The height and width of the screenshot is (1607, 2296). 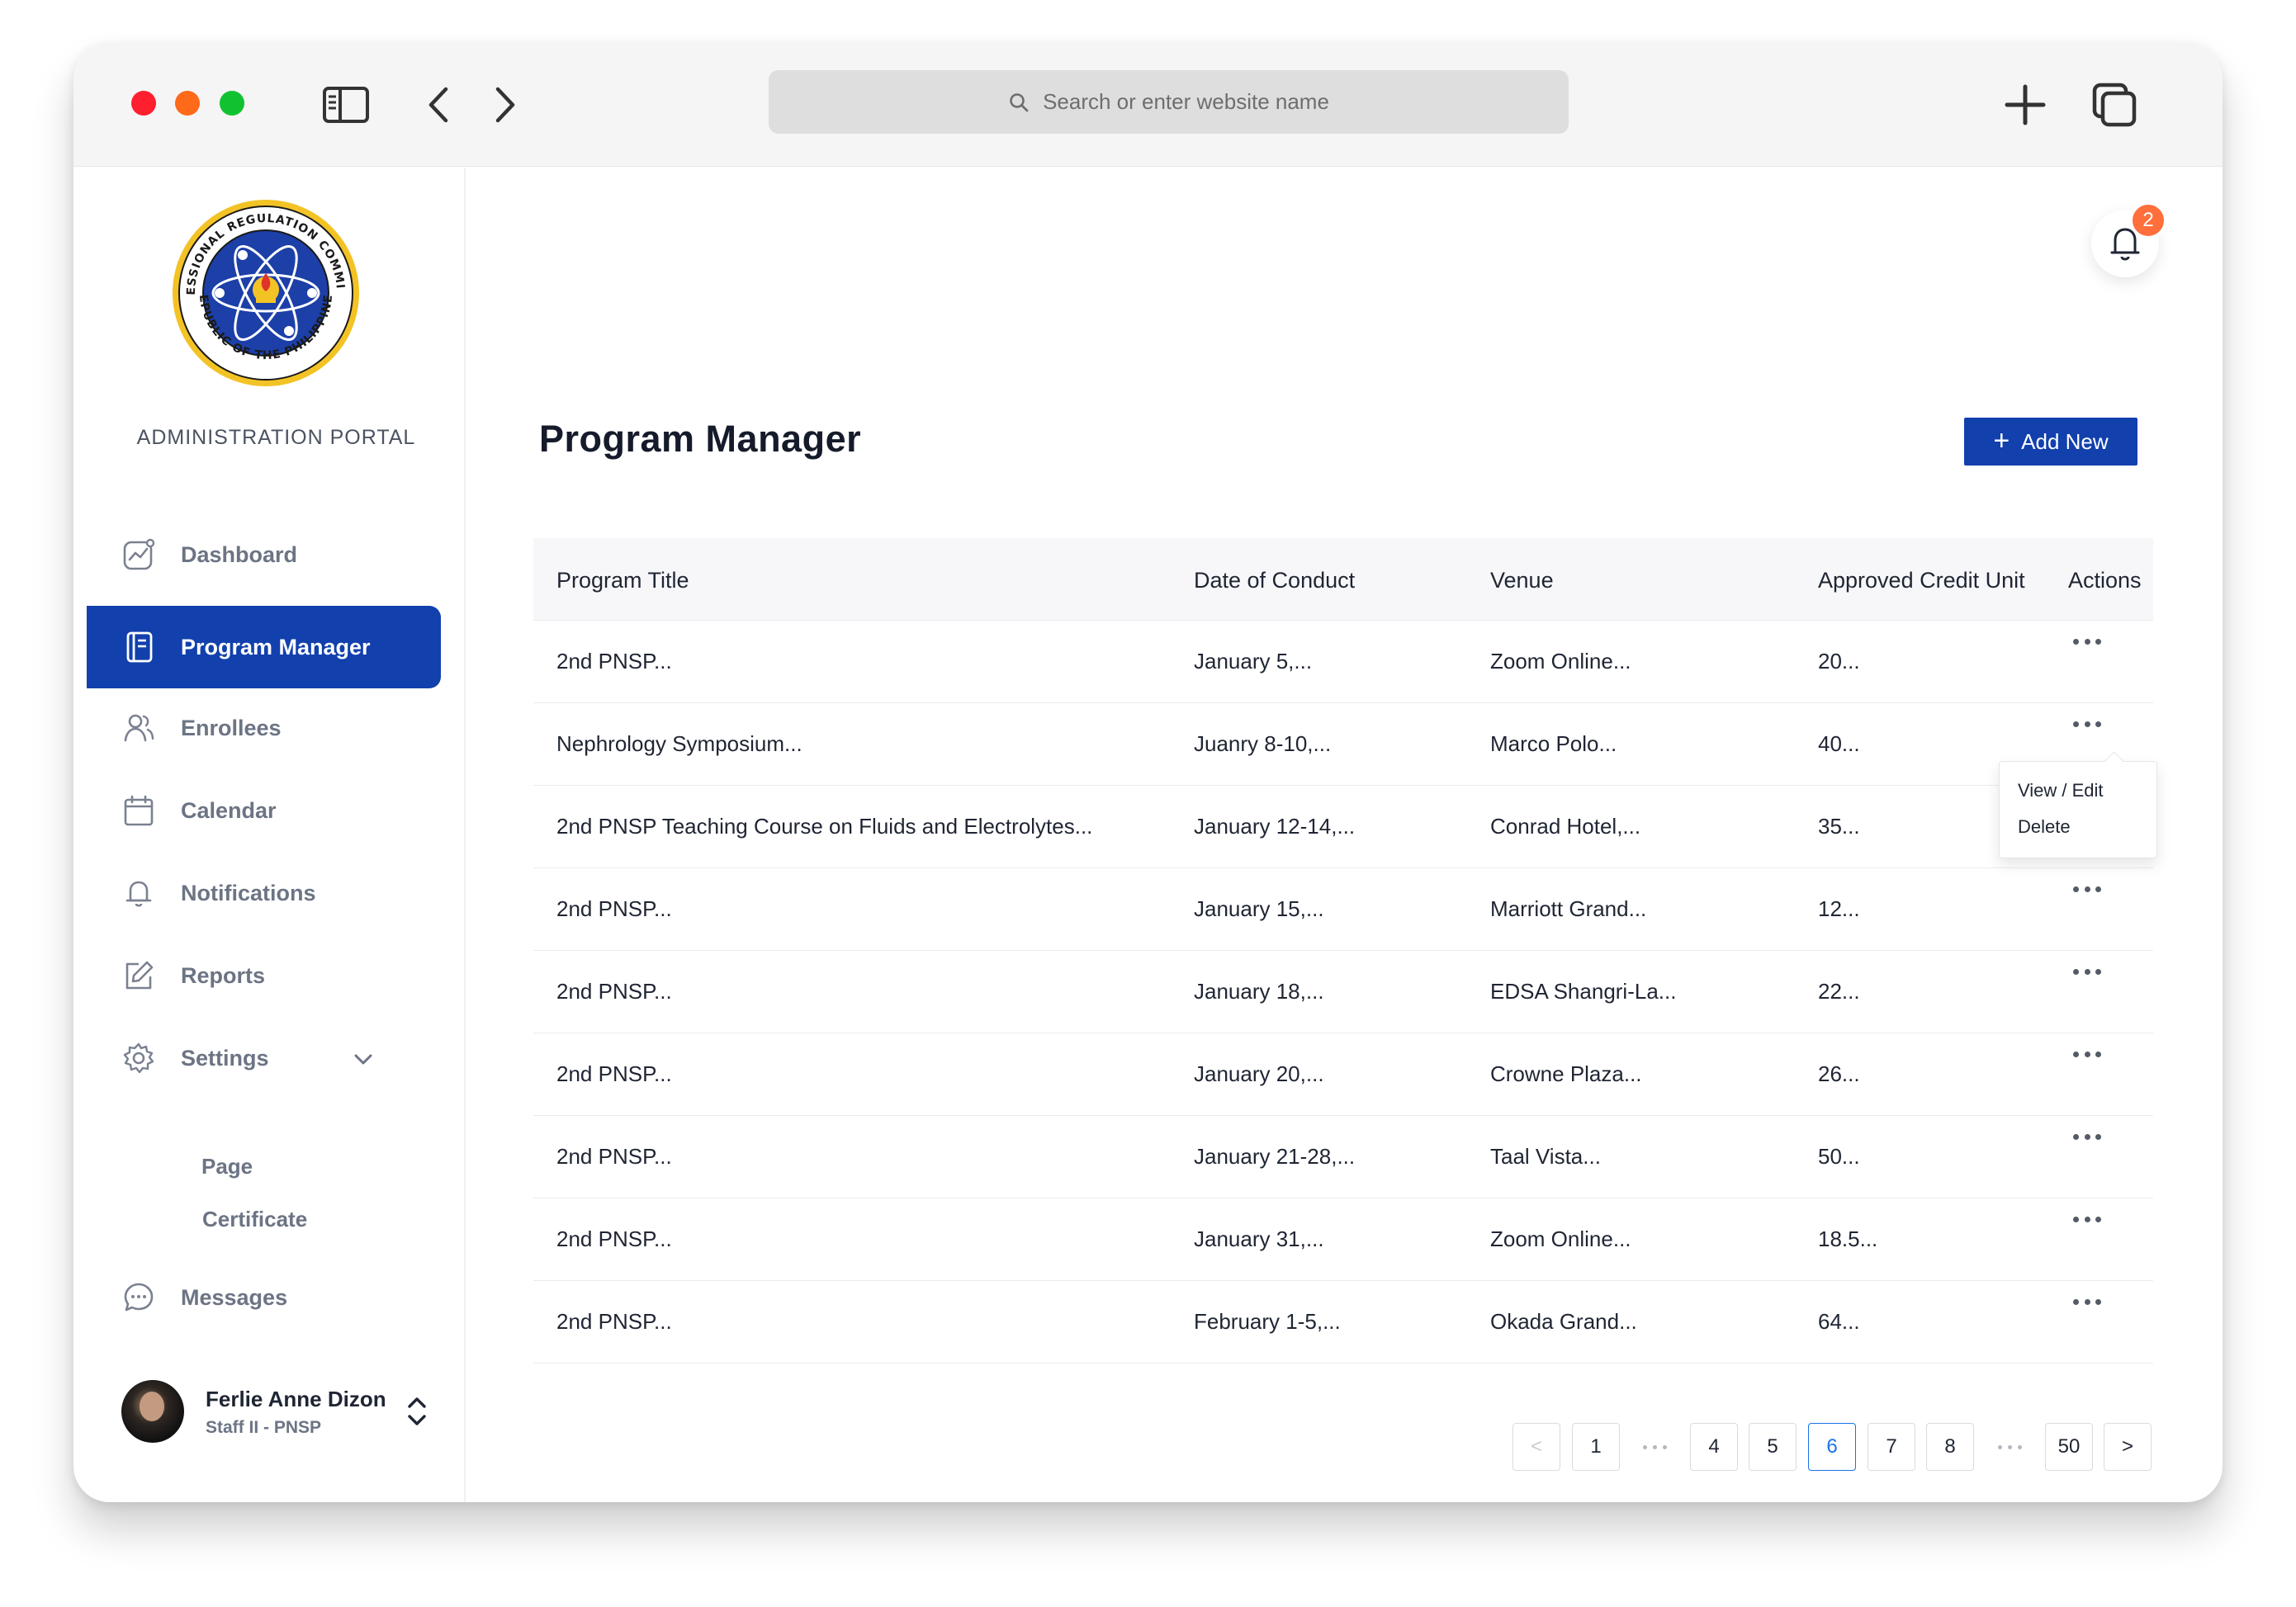 What do you see at coordinates (1891, 1447) in the screenshot?
I see `pagination-page: 7` at bounding box center [1891, 1447].